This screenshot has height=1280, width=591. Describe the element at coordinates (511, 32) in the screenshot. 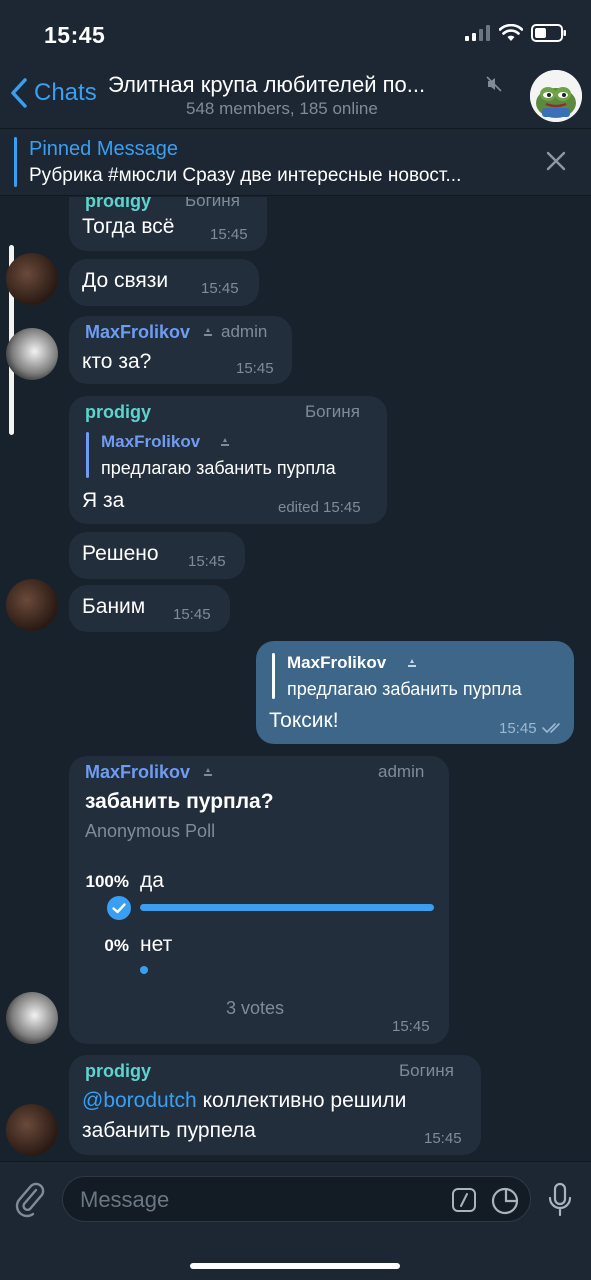

I see `wifi-icon` at that location.